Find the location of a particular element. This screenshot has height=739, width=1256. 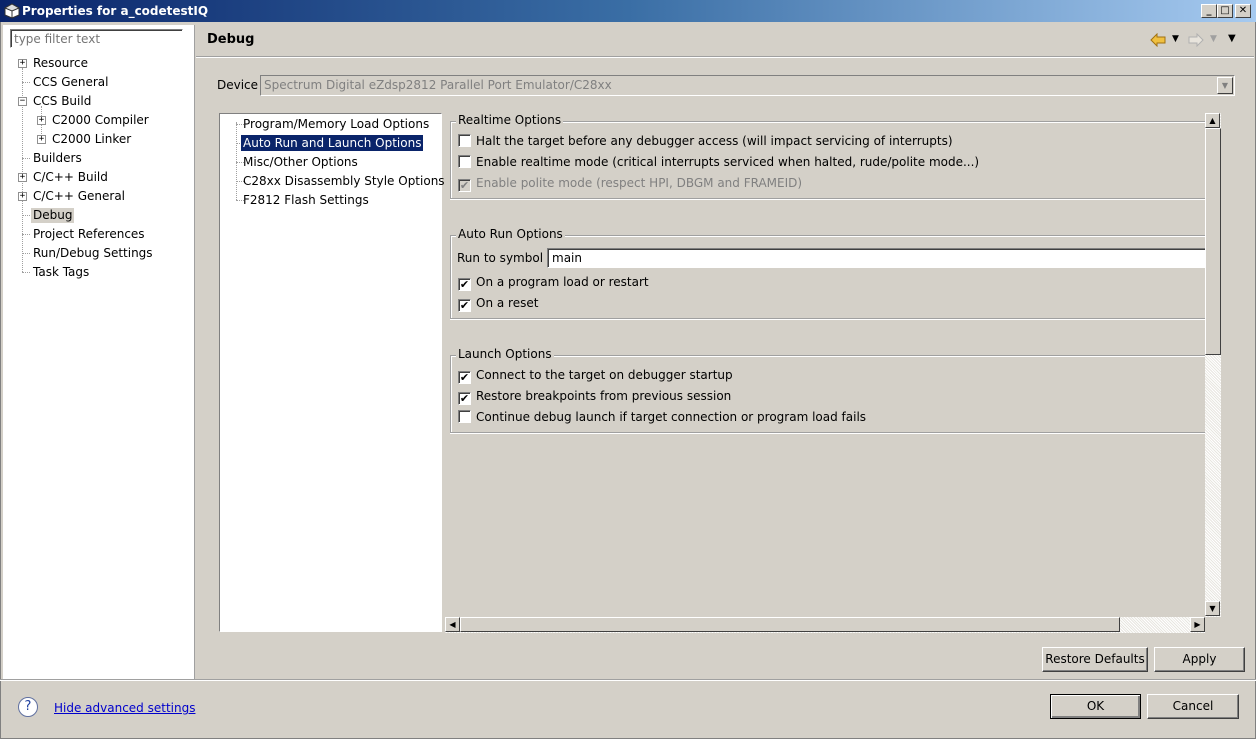

sidebar-item-task-tags: Task Tags is located at coordinates (61, 272).